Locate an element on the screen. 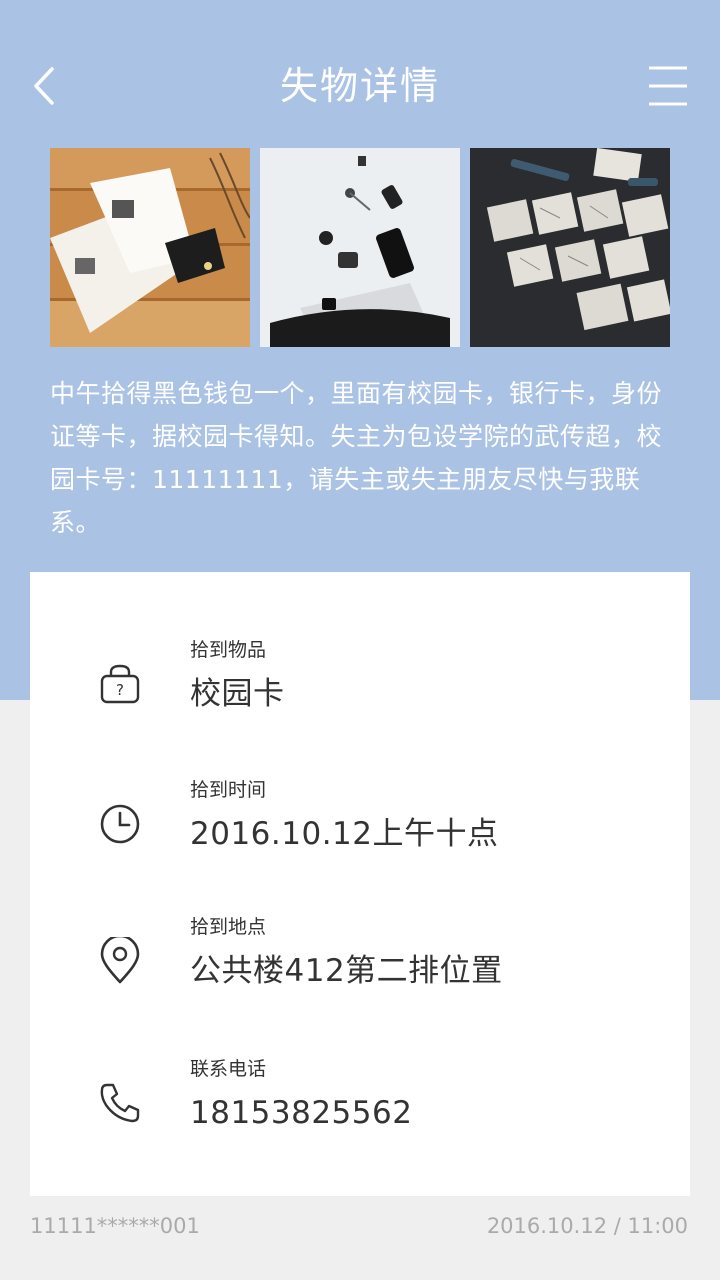 The image size is (720, 1280). app-header: 失物详情 is located at coordinates (360, 70).